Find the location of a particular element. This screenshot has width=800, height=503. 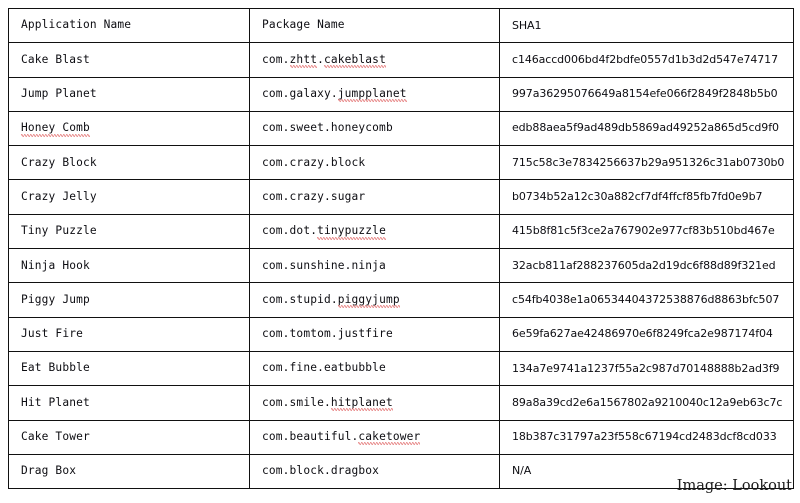

cell-application-name: Honey Comb is located at coordinates (129, 128).